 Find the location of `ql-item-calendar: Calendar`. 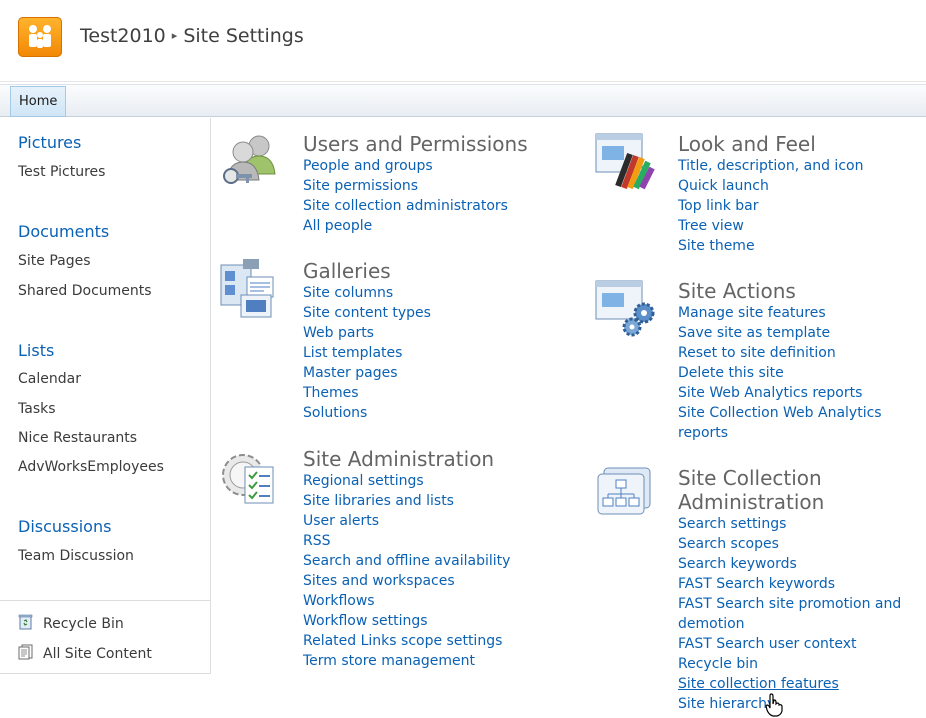

ql-item-calendar: Calendar is located at coordinates (49, 379).